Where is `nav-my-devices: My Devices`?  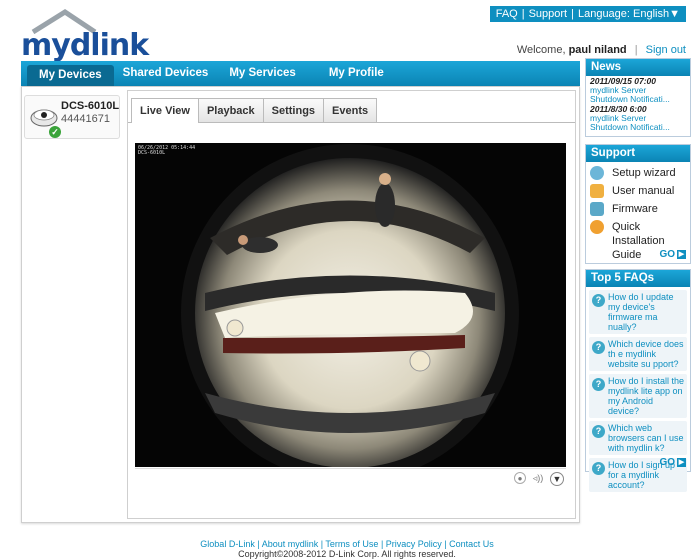
nav-my-devices: My Devices is located at coordinates (70, 75).